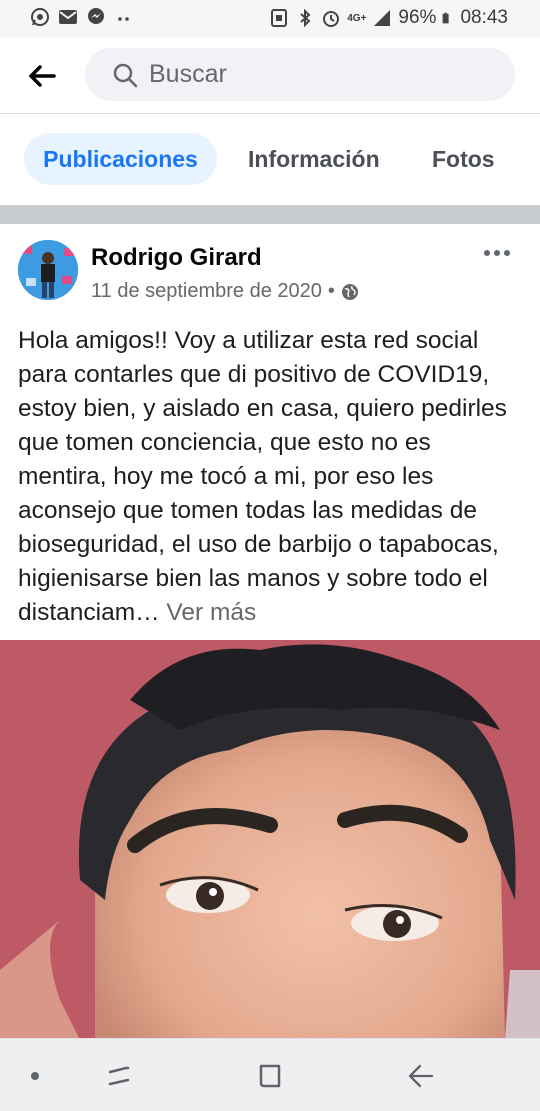  What do you see at coordinates (446, 18) in the screenshot?
I see `battery-icon` at bounding box center [446, 18].